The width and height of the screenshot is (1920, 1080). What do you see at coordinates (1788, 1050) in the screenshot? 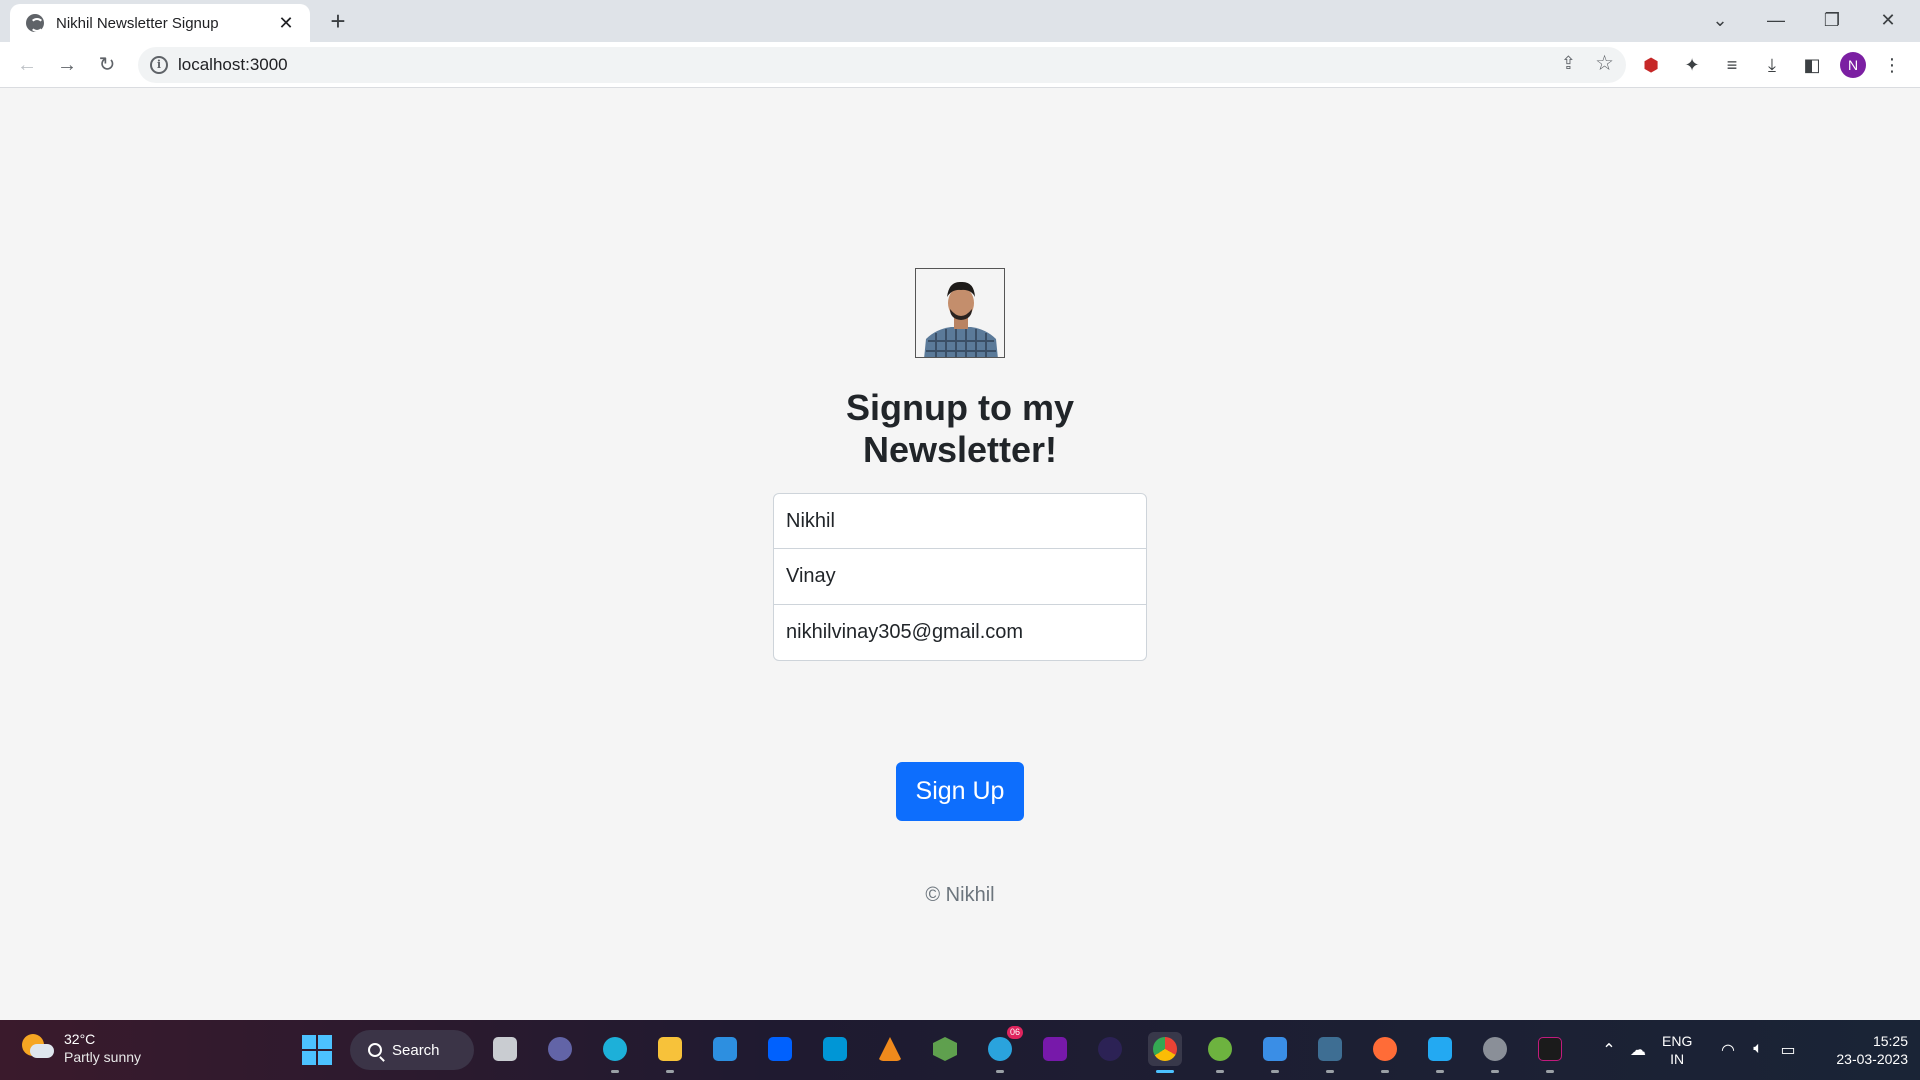
I see `battery-icon: ▭` at bounding box center [1788, 1050].